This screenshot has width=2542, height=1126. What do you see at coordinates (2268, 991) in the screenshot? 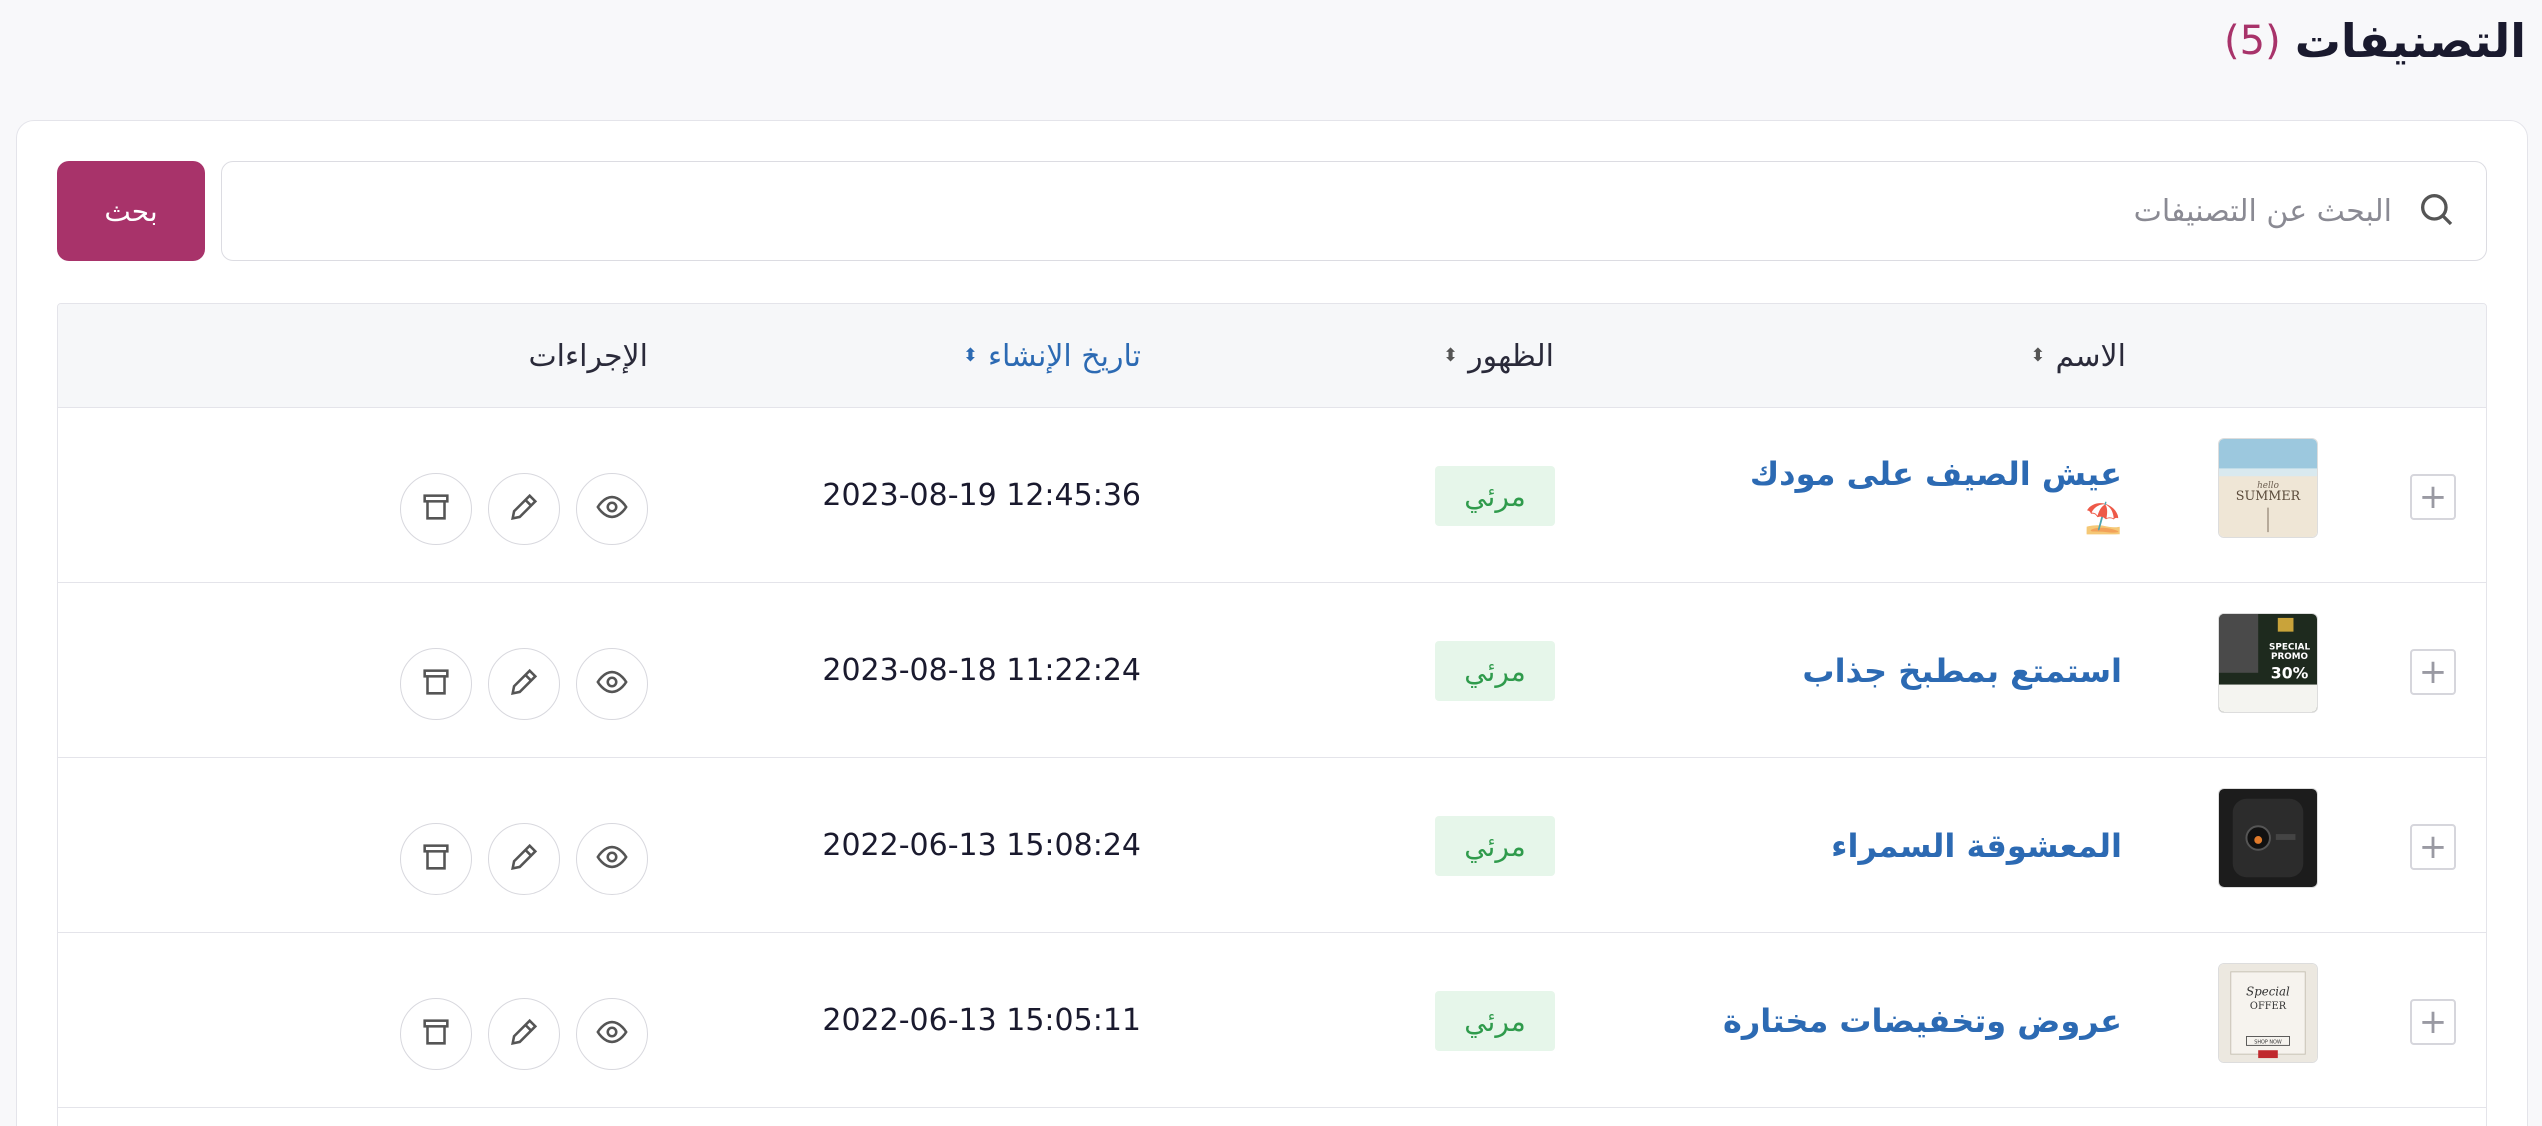
I see `svg-text: Special` at bounding box center [2268, 991].